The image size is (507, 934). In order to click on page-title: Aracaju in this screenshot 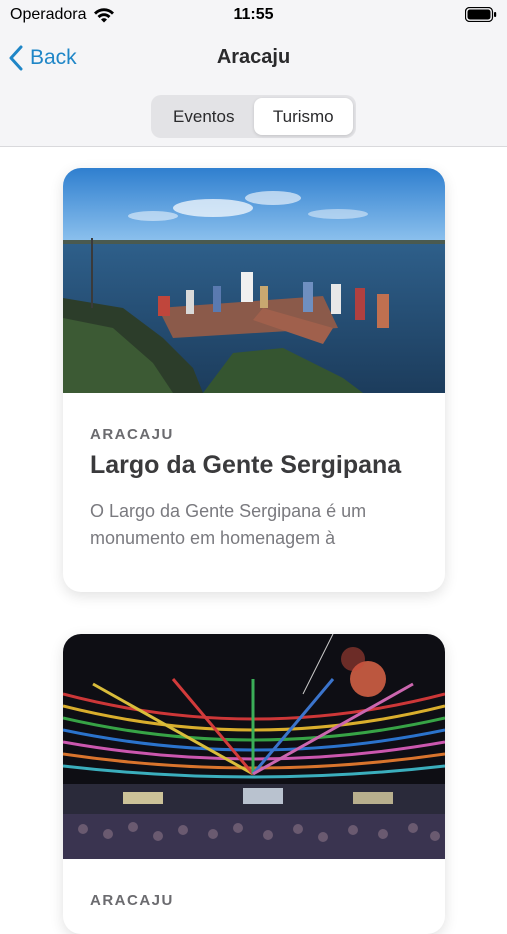, I will do `click(253, 57)`.